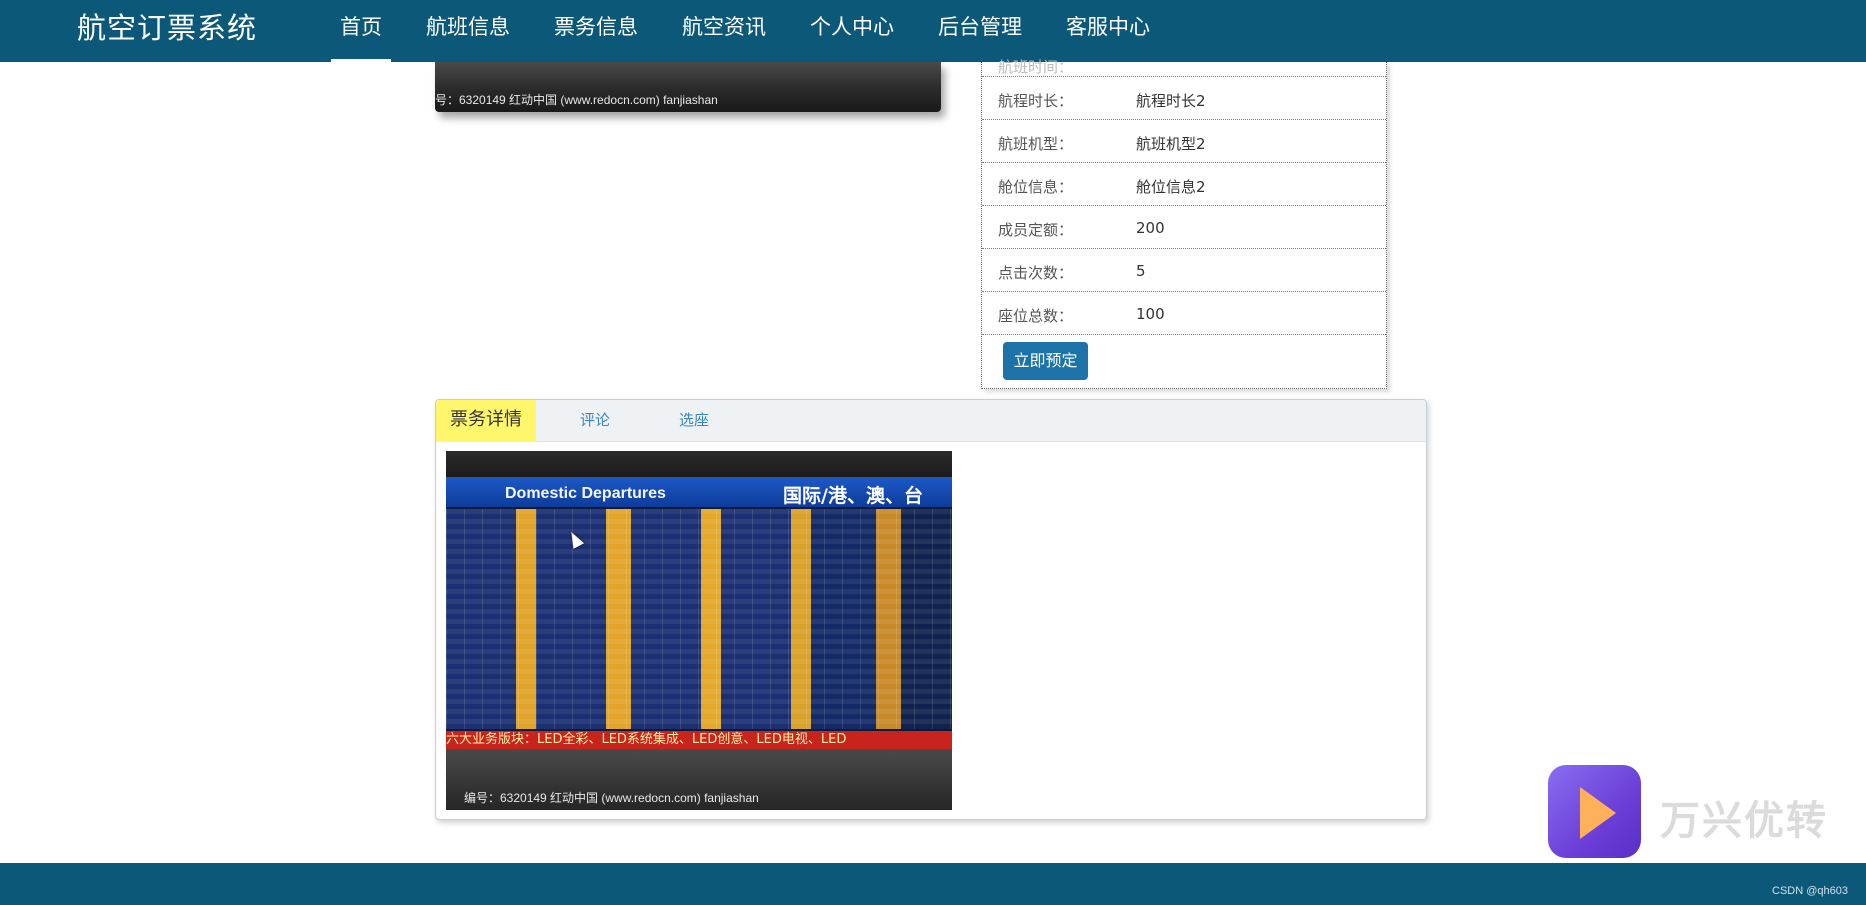 Image resolution: width=1866 pixels, height=905 pixels. What do you see at coordinates (1171, 187) in the screenshot?
I see `info-value: 舱位信息2` at bounding box center [1171, 187].